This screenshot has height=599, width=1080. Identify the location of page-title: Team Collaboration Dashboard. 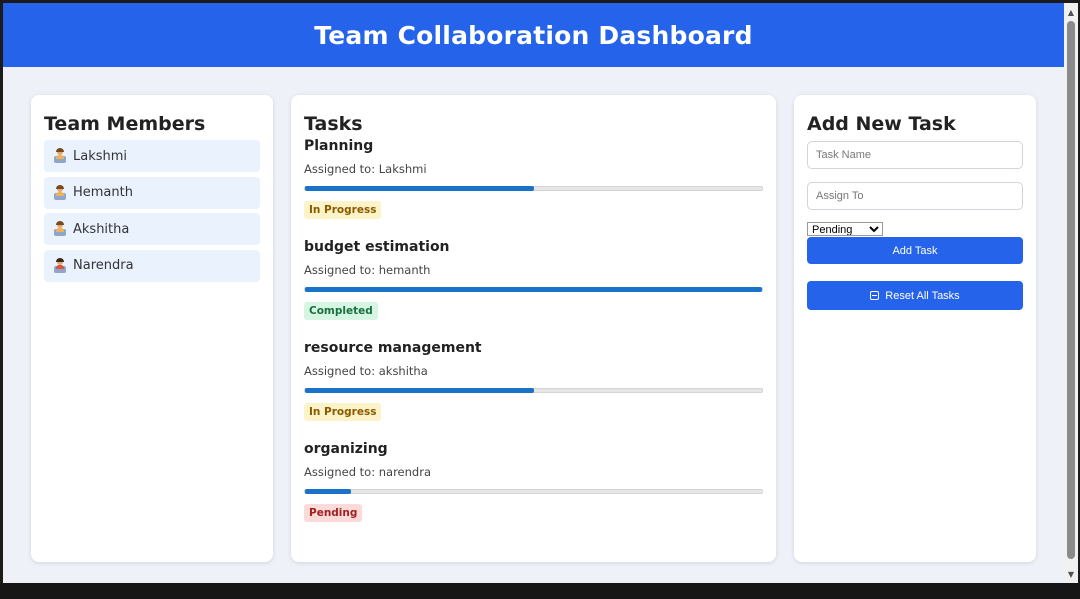
(533, 35).